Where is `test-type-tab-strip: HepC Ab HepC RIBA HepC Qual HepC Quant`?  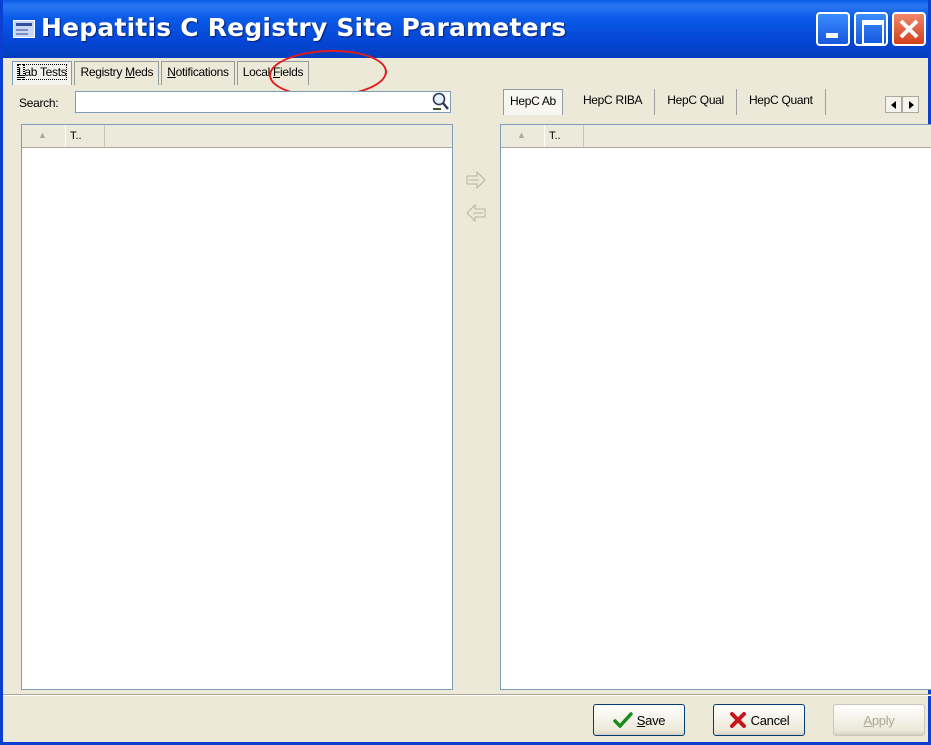
test-type-tab-strip: HepC Ab HepC RIBA HepC Qual HepC Quant is located at coordinates (664, 102).